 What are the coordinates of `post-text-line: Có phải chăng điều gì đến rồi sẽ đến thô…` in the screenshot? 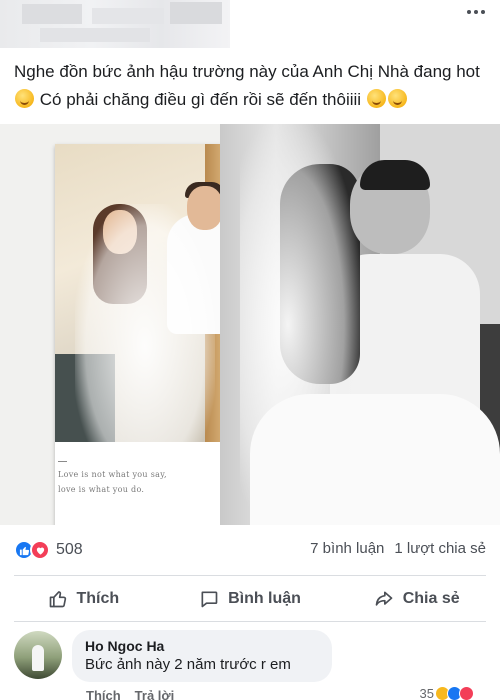 It's located at (200, 99).